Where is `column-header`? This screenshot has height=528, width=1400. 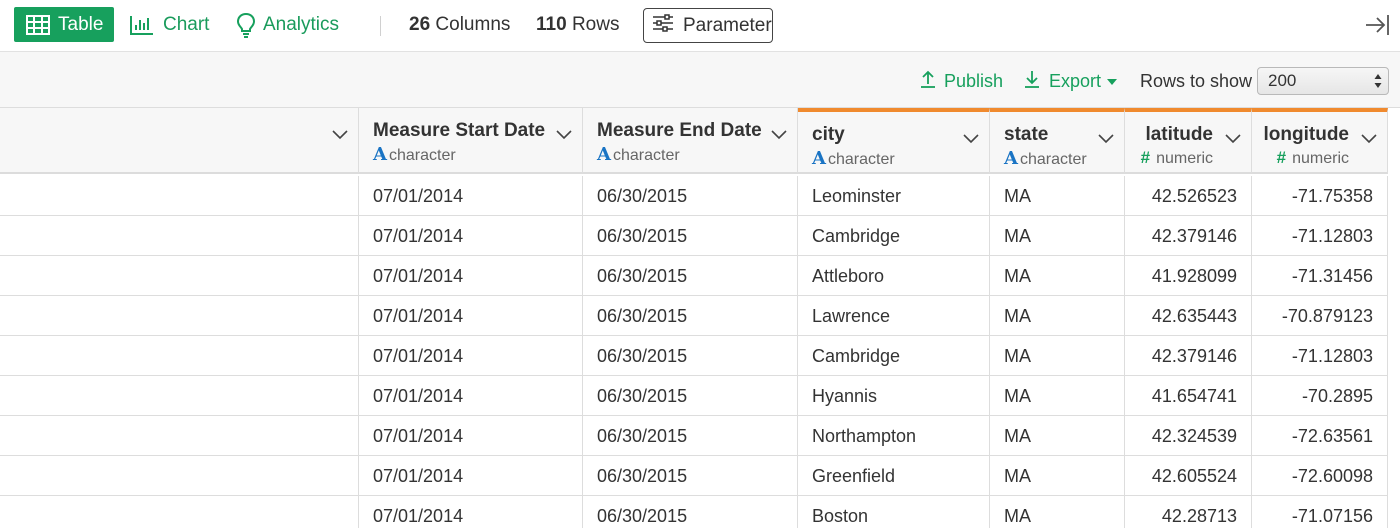
column-header is located at coordinates (179, 141).